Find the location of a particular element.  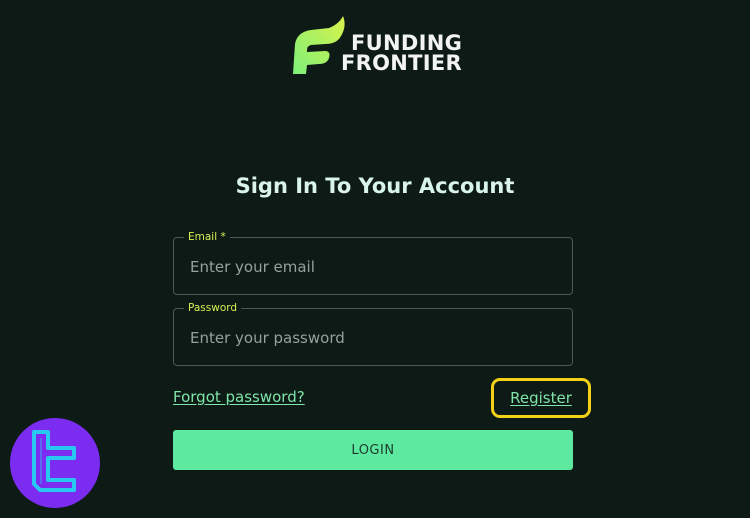

brand-name-line2: FRONTIER is located at coordinates (401, 63).